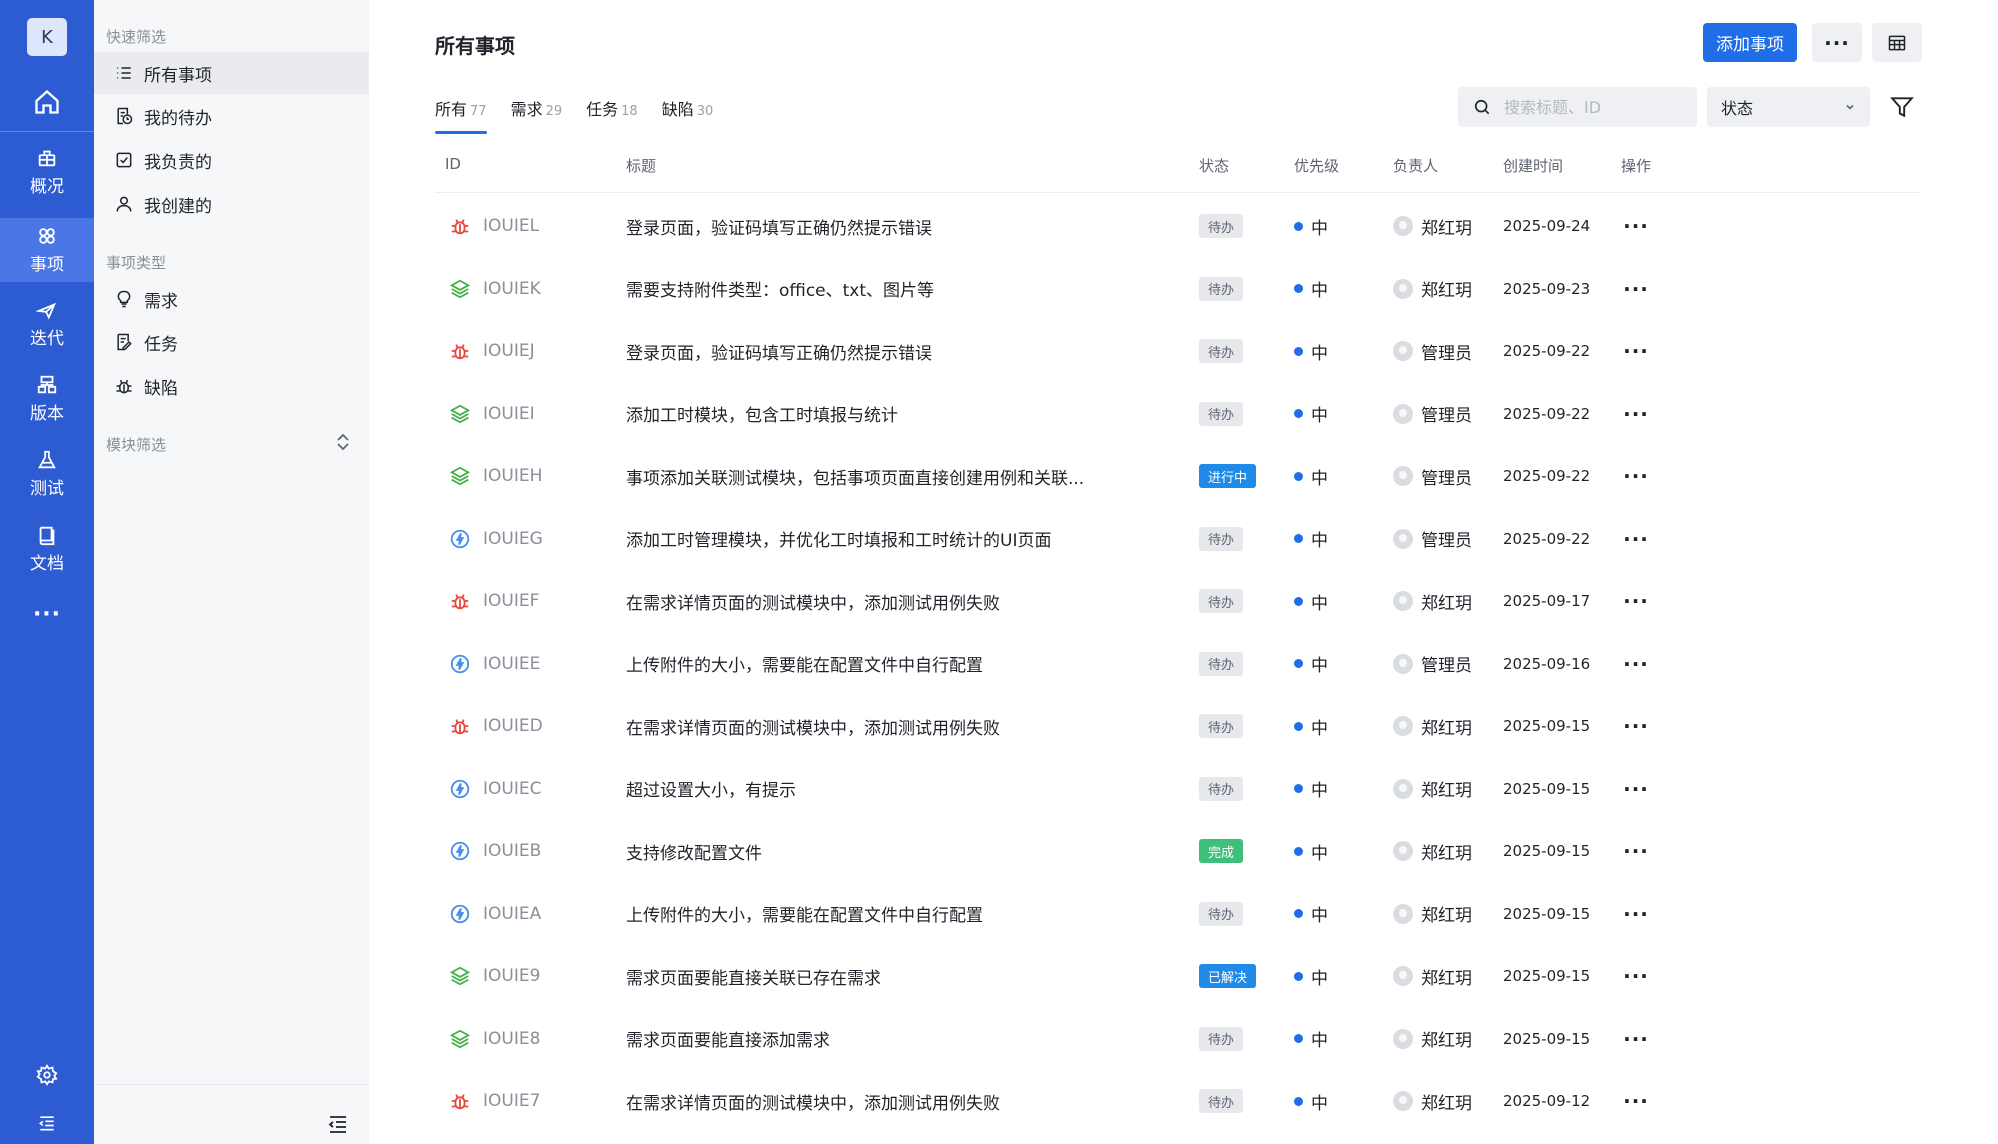  I want to click on item-id: IOUIEB, so click(512, 851).